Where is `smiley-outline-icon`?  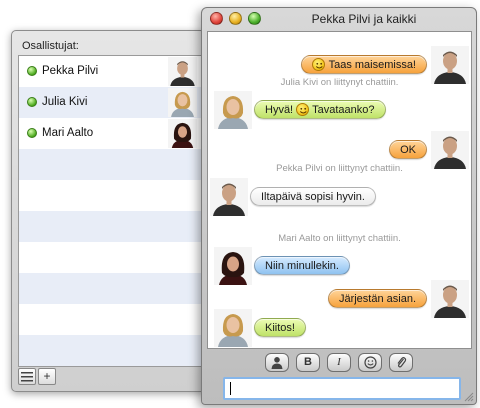 smiley-outline-icon is located at coordinates (370, 362).